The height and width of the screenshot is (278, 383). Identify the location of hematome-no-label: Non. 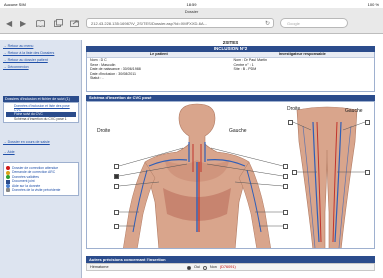
(213, 267).